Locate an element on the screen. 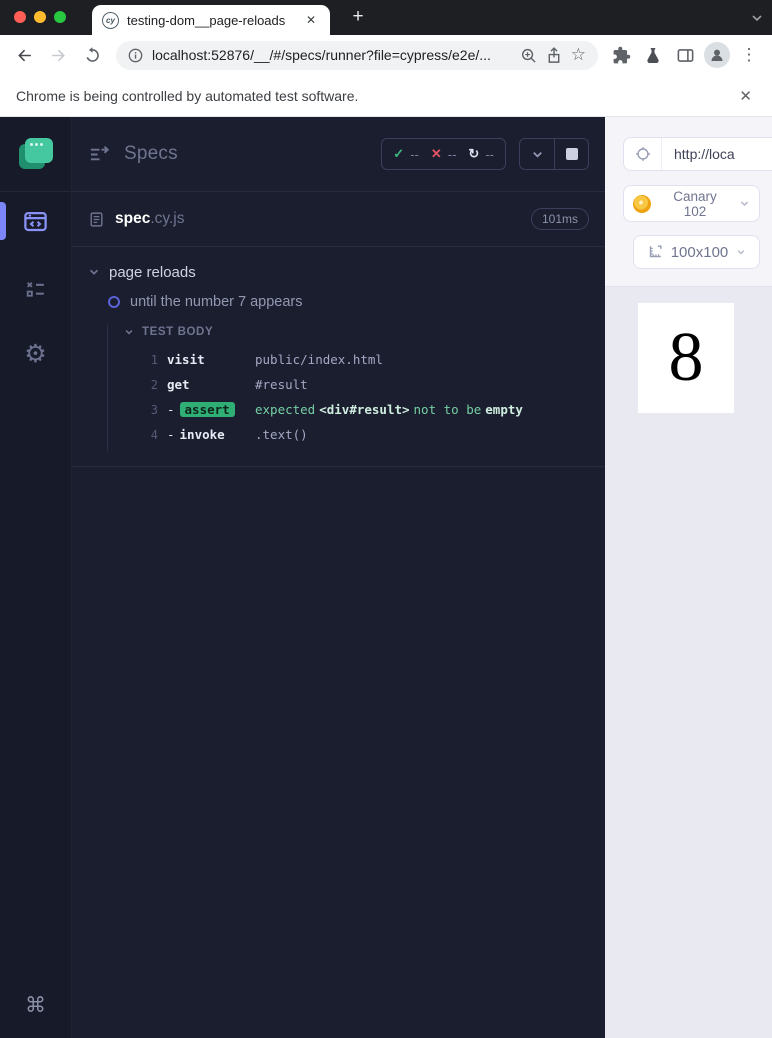 The height and width of the screenshot is (1038, 772). command-name: get is located at coordinates (178, 384).